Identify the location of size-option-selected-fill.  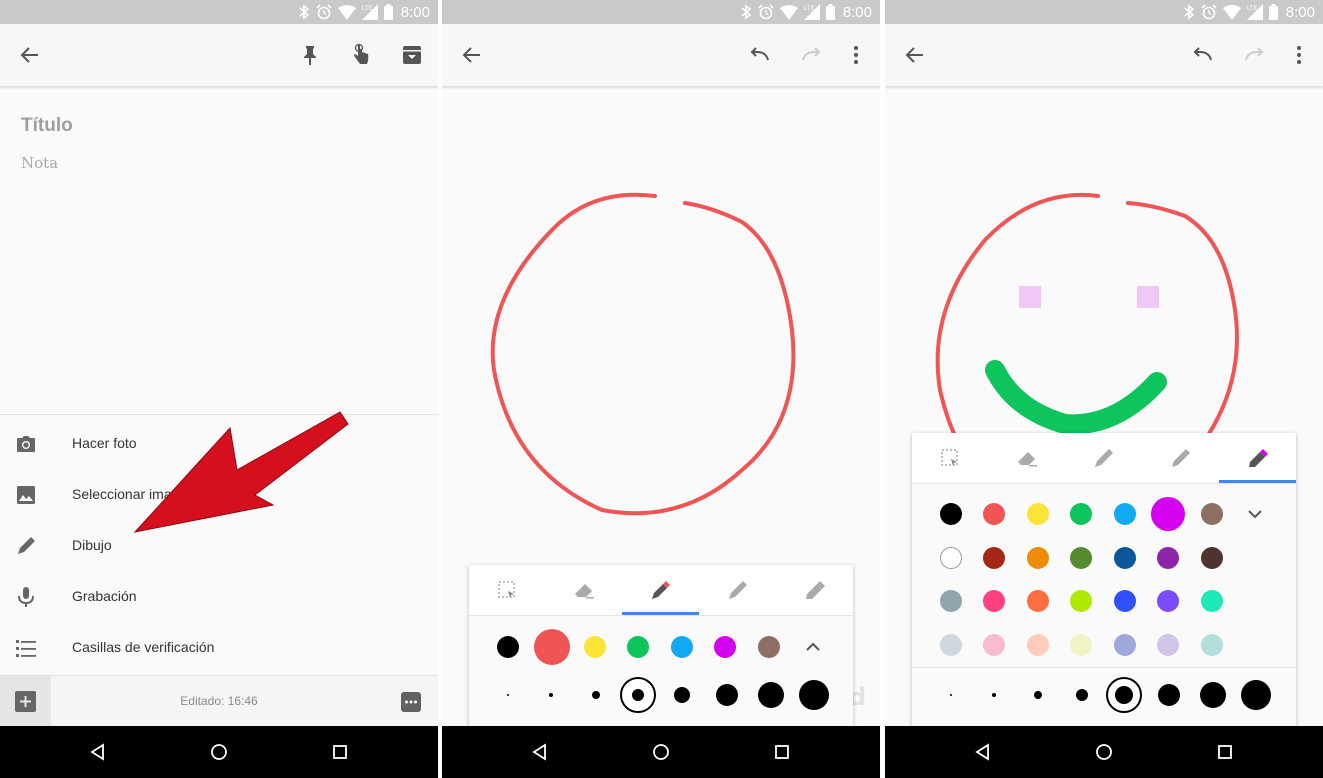
(1124, 695).